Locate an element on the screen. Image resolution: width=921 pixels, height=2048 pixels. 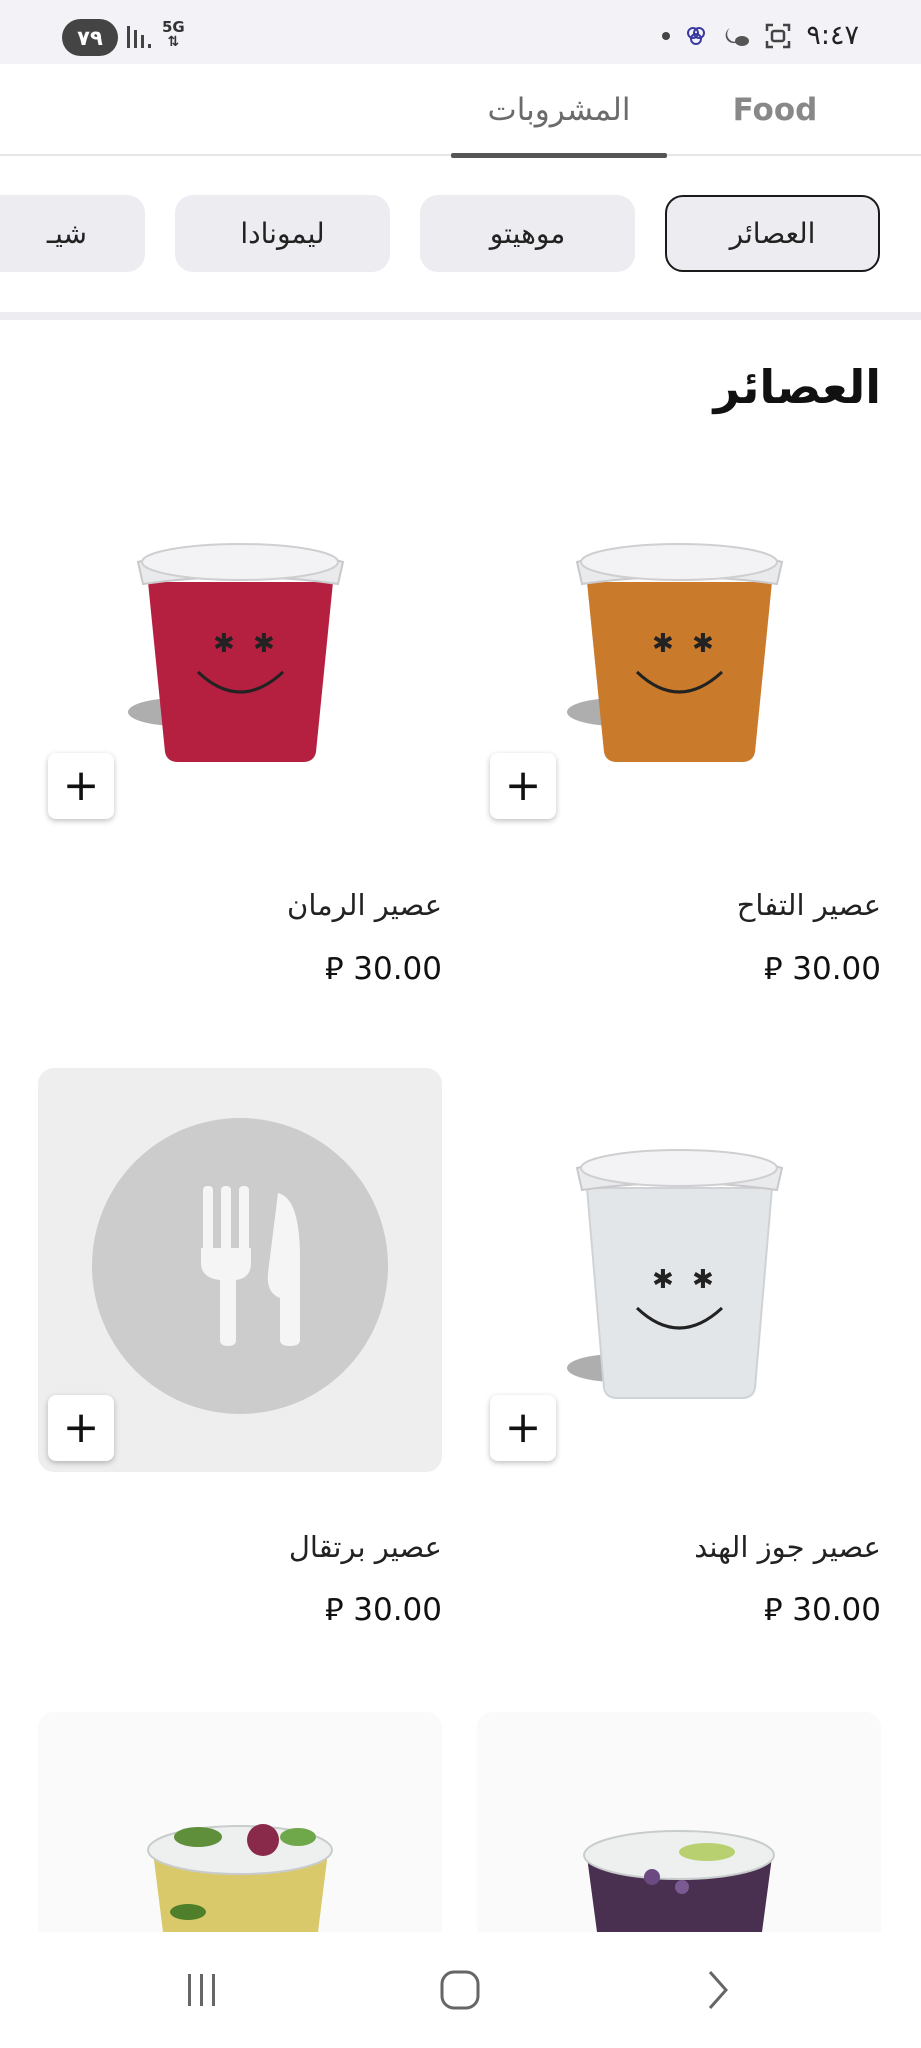
chip-lemonade: ليمونادا is located at coordinates (282, 233).